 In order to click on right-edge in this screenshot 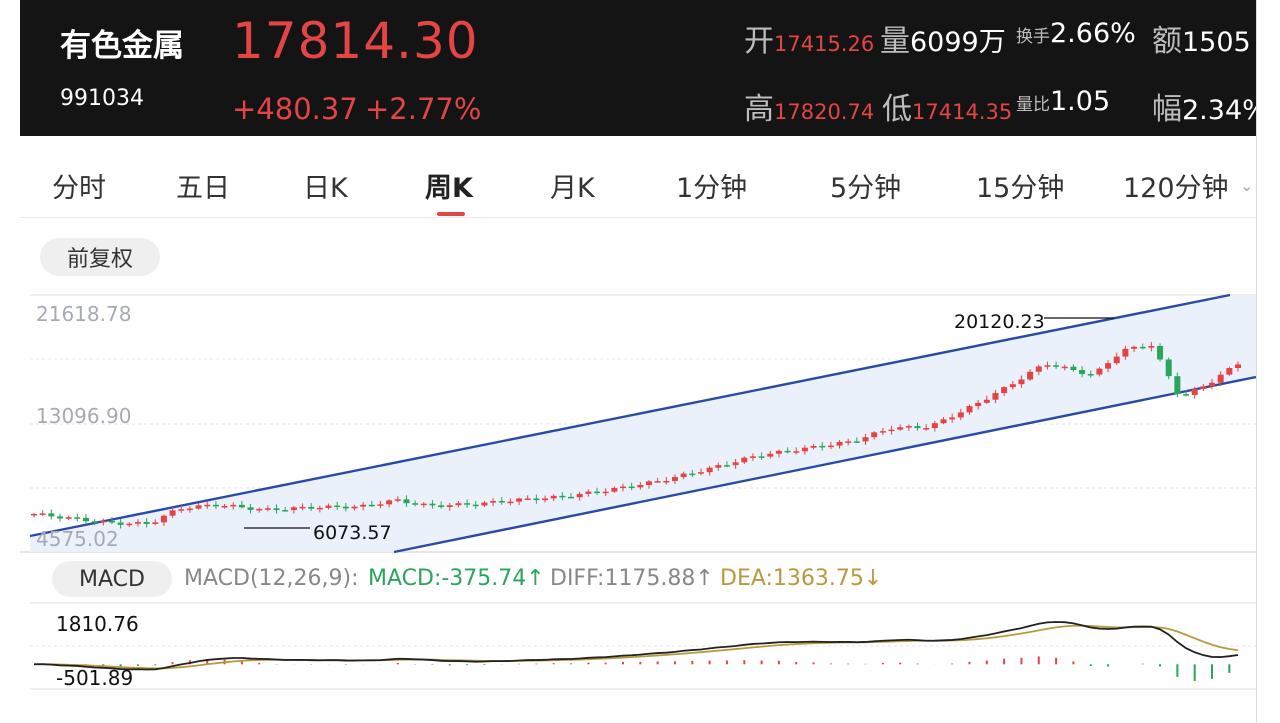, I will do `click(1268, 361)`.